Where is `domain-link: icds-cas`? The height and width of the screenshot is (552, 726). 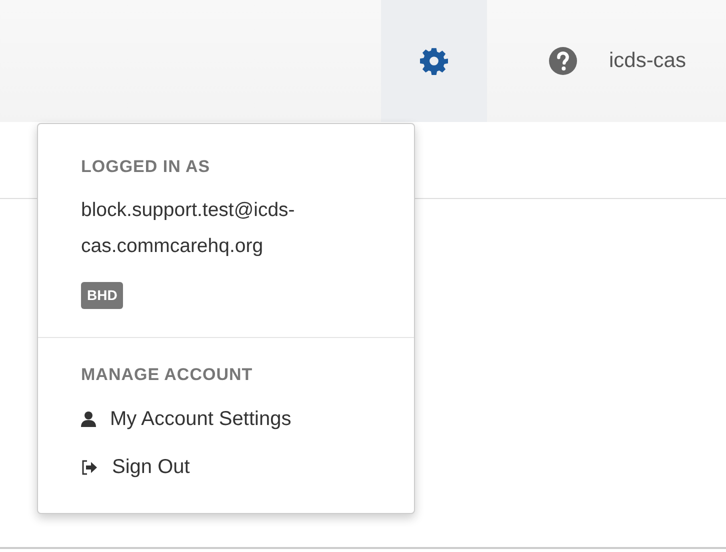 domain-link: icds-cas is located at coordinates (647, 61).